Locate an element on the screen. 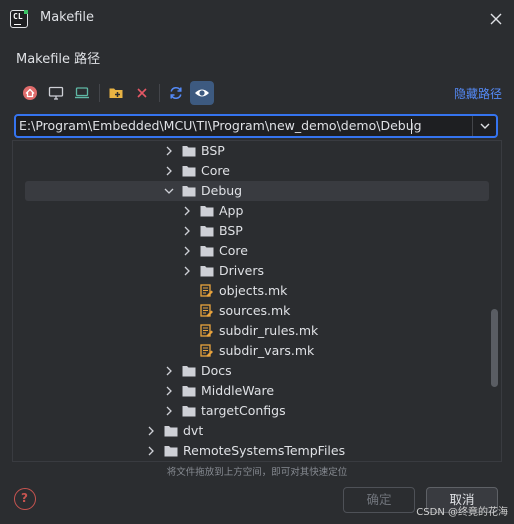  title-bar: CL Makefile is located at coordinates (257, 19).